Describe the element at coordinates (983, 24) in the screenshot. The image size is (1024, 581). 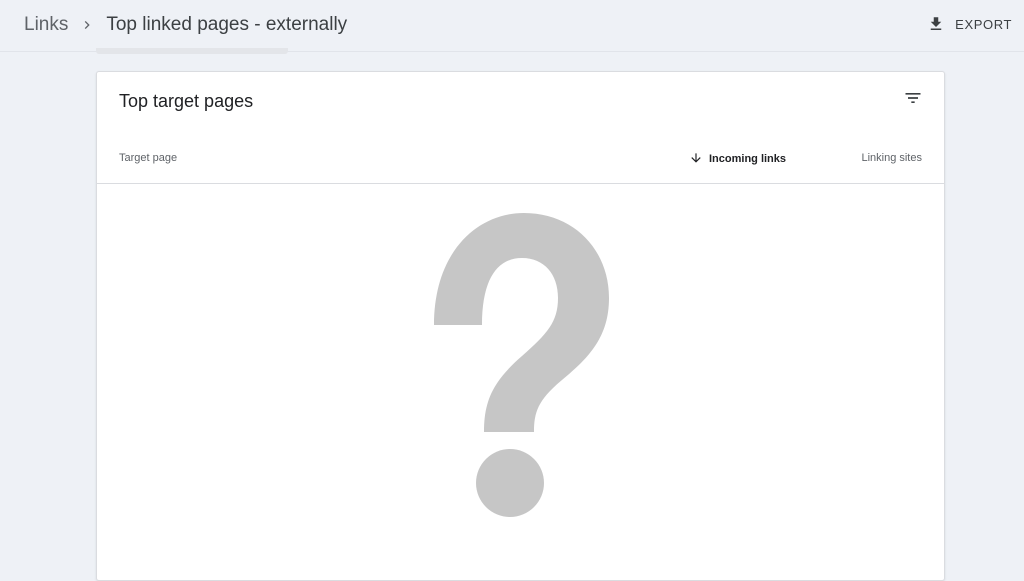
I see `export-label: EXPORT` at that location.